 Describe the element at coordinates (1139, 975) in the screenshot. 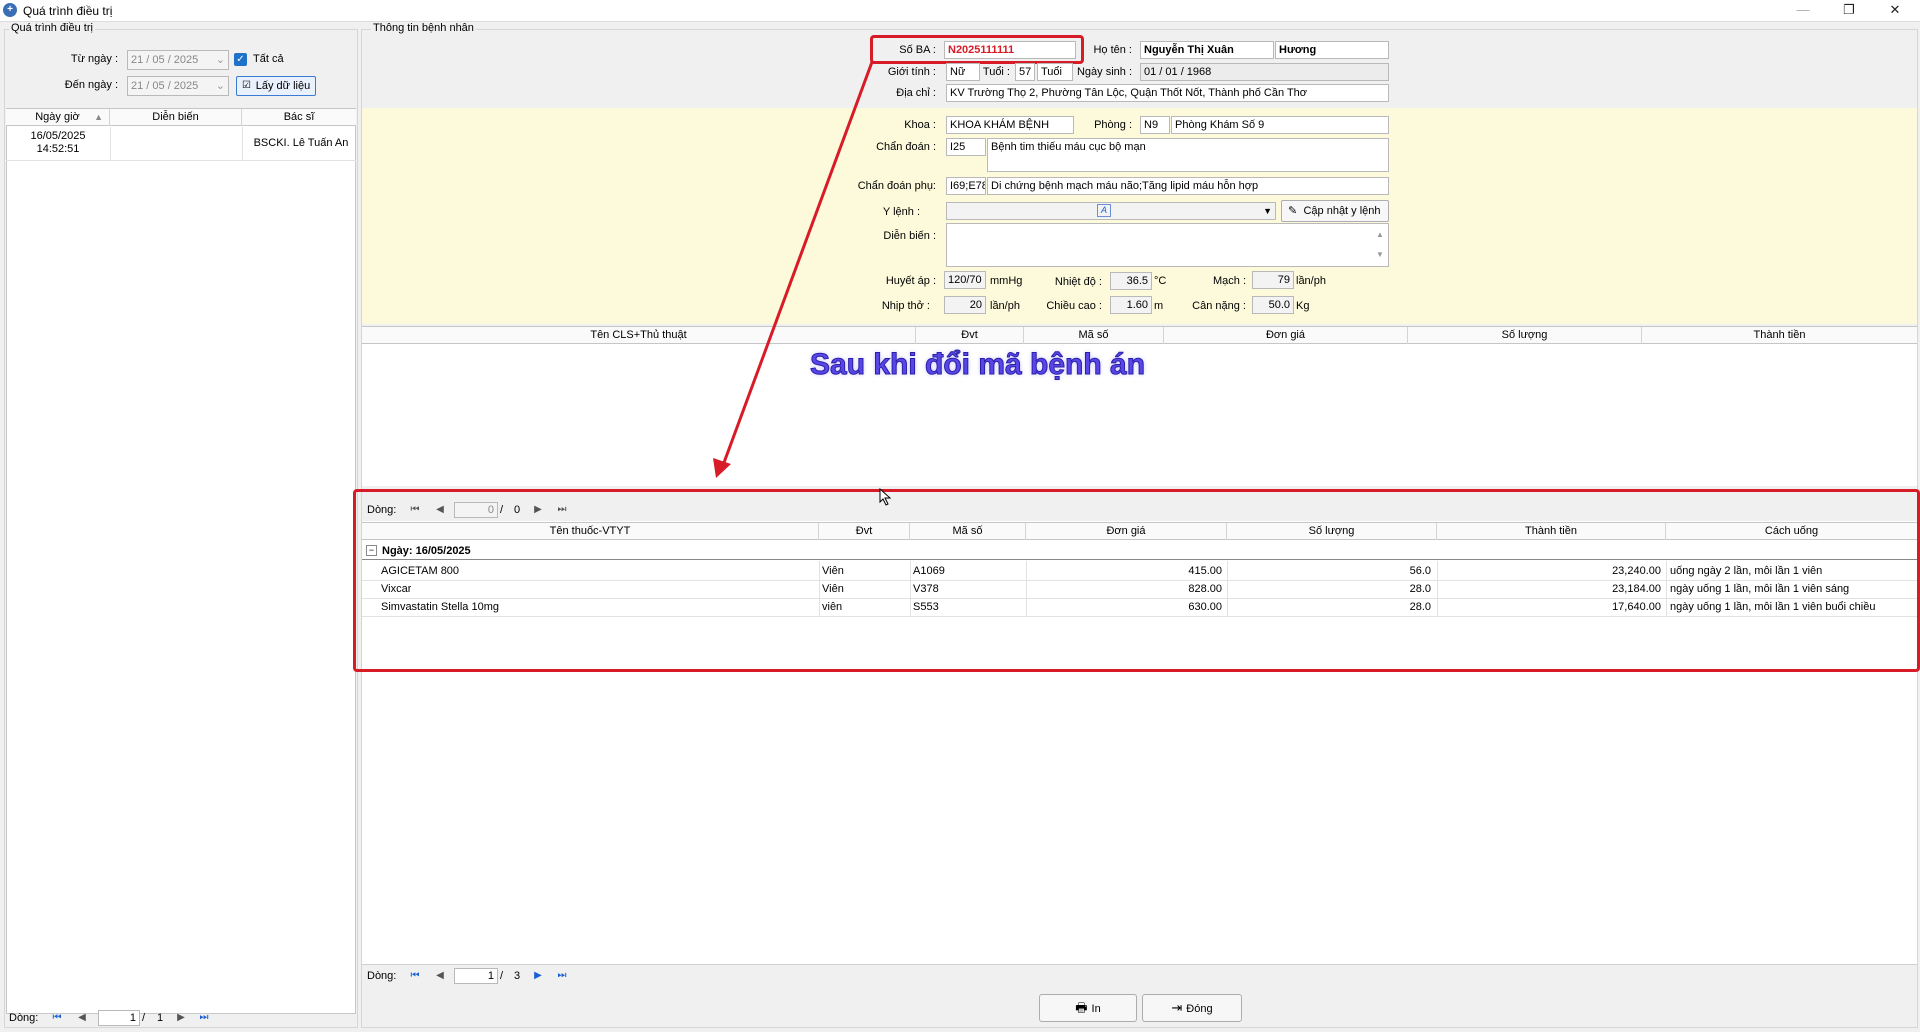

I see `bottom-pager-bar` at that location.